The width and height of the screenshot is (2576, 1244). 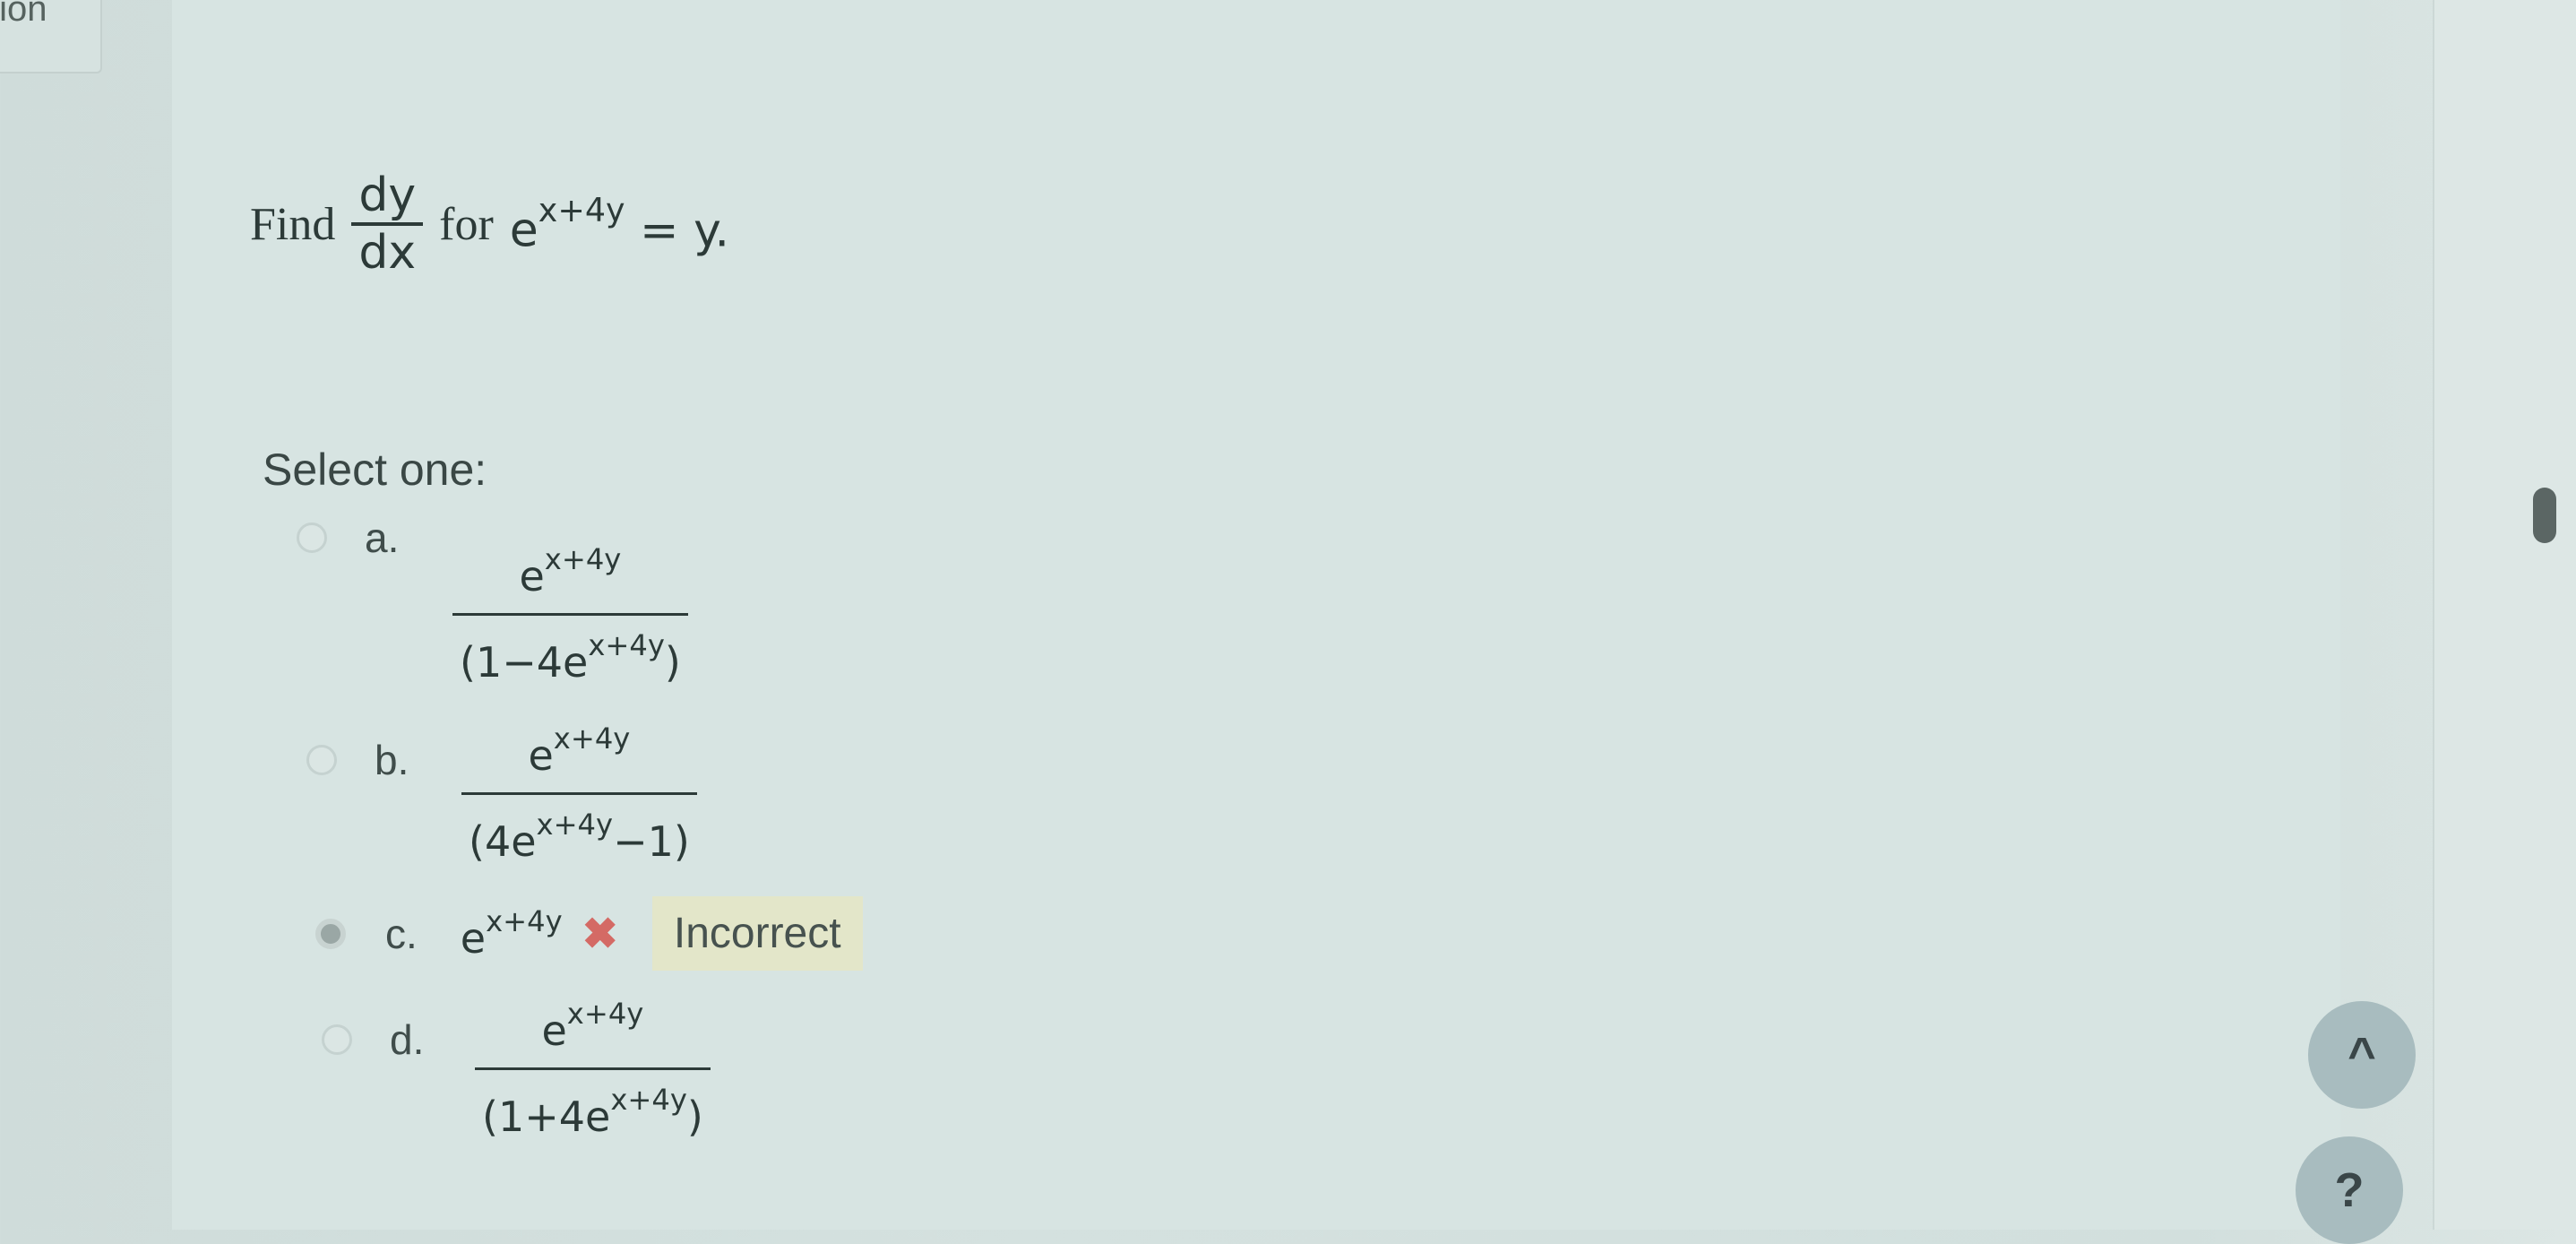 I want to click on answer-exponent: x+4y, so click(x=524, y=920).